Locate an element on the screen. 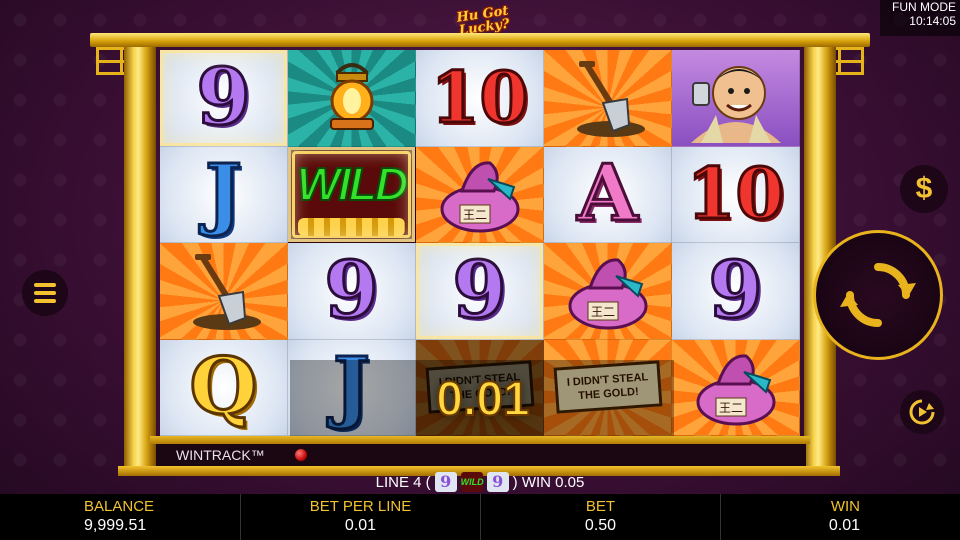 Image resolution: width=960 pixels, height=540 pixels. reel-cell-r1-c2: 王二 is located at coordinates (480, 194).